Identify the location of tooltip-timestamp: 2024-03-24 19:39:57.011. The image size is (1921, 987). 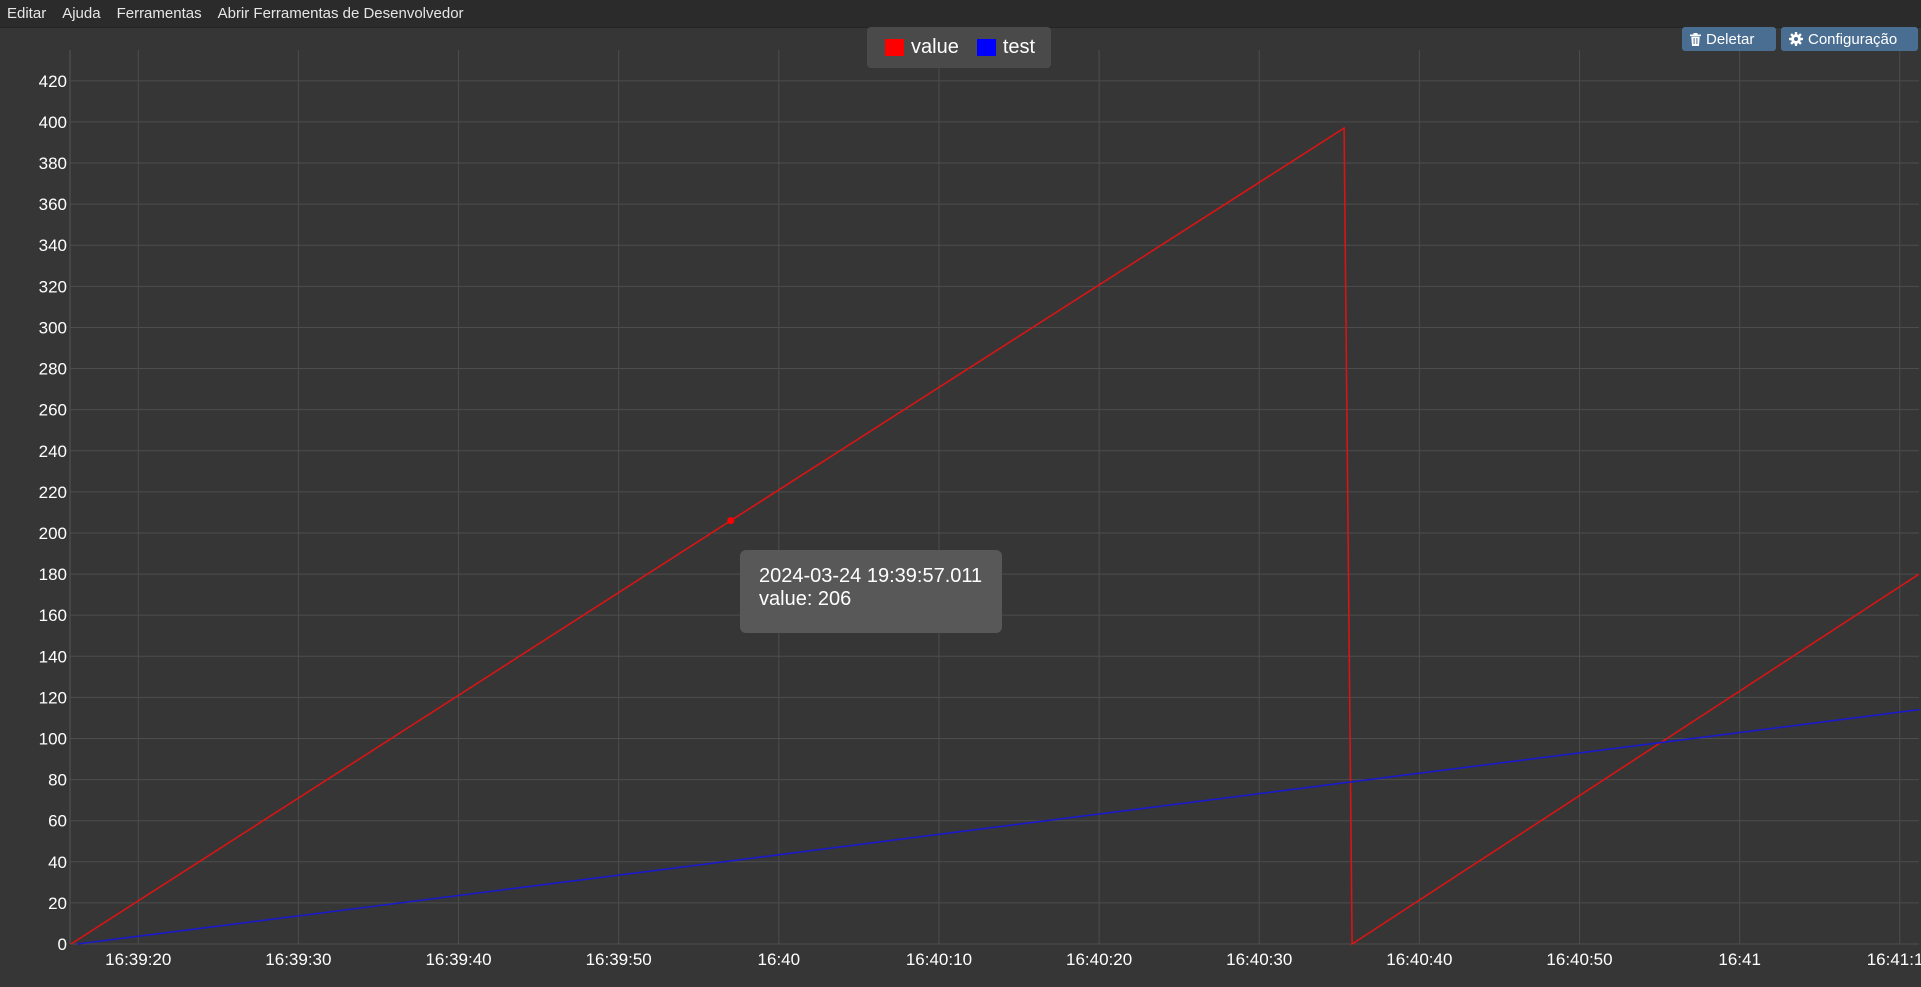
(871, 576).